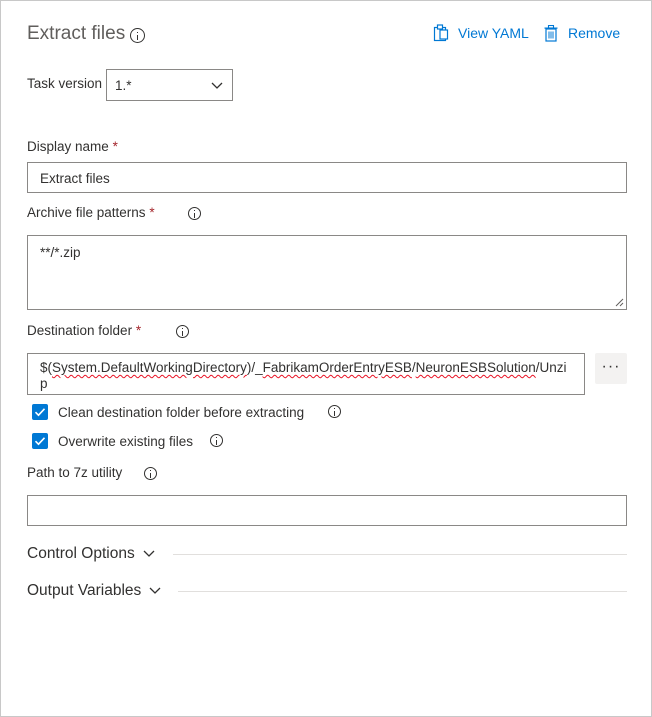  Describe the element at coordinates (619, 302) in the screenshot. I see `resize-handle-icon` at that location.